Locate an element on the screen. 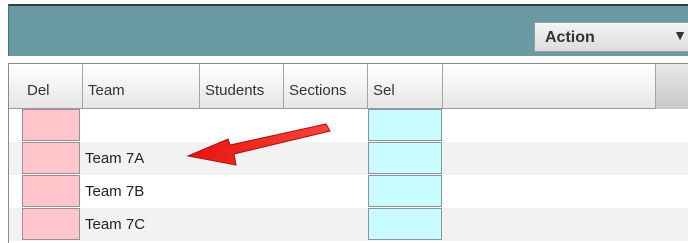 The height and width of the screenshot is (243, 688). column-header-team: Team is located at coordinates (141, 86).